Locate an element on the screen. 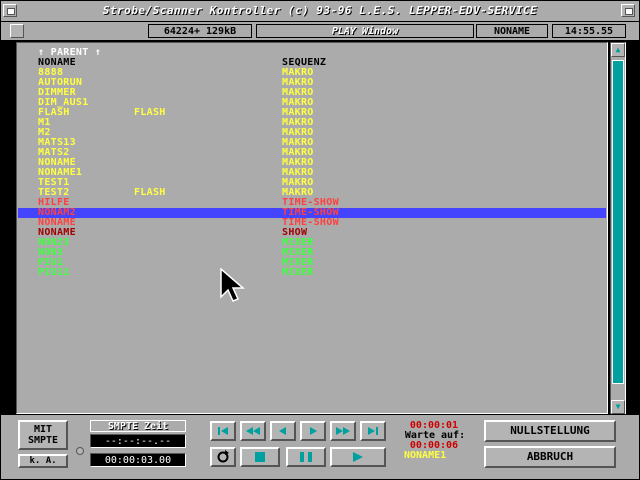 The image size is (640, 480). fast-forward-icon is located at coordinates (343, 431).